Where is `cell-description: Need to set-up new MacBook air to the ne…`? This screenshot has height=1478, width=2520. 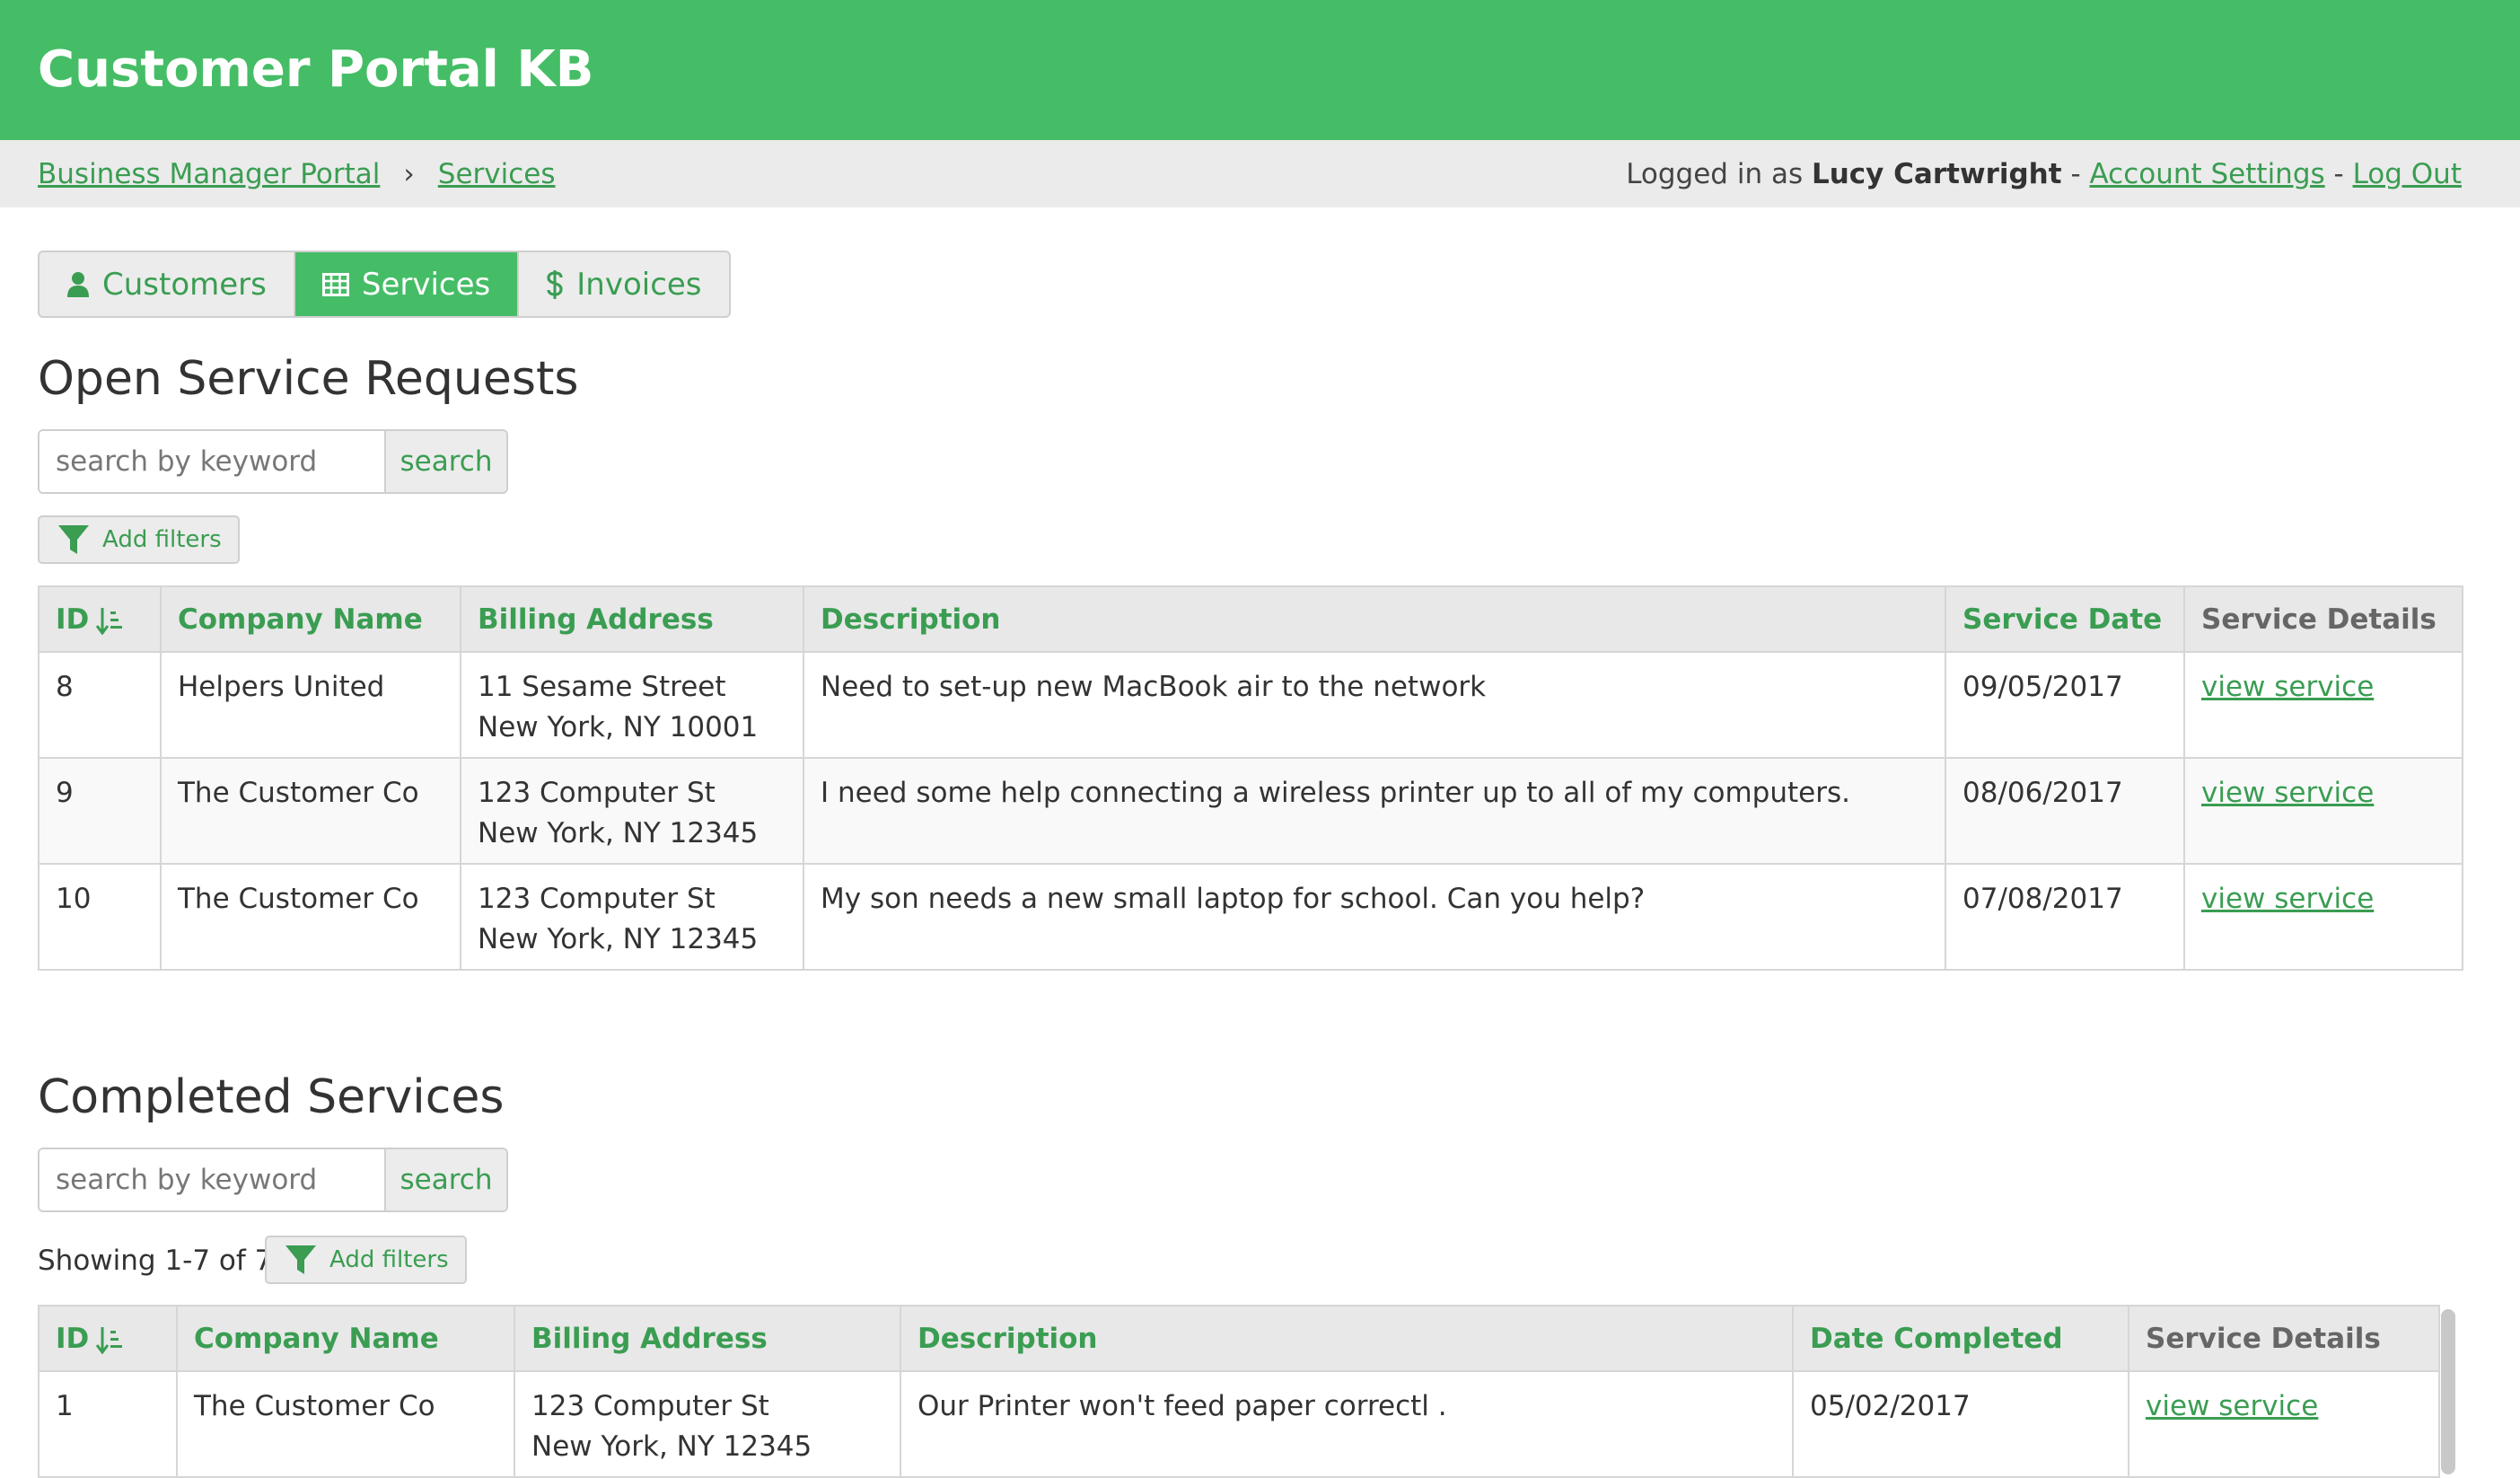
cell-description: Need to set-up new MacBook air to the ne… is located at coordinates (1375, 705).